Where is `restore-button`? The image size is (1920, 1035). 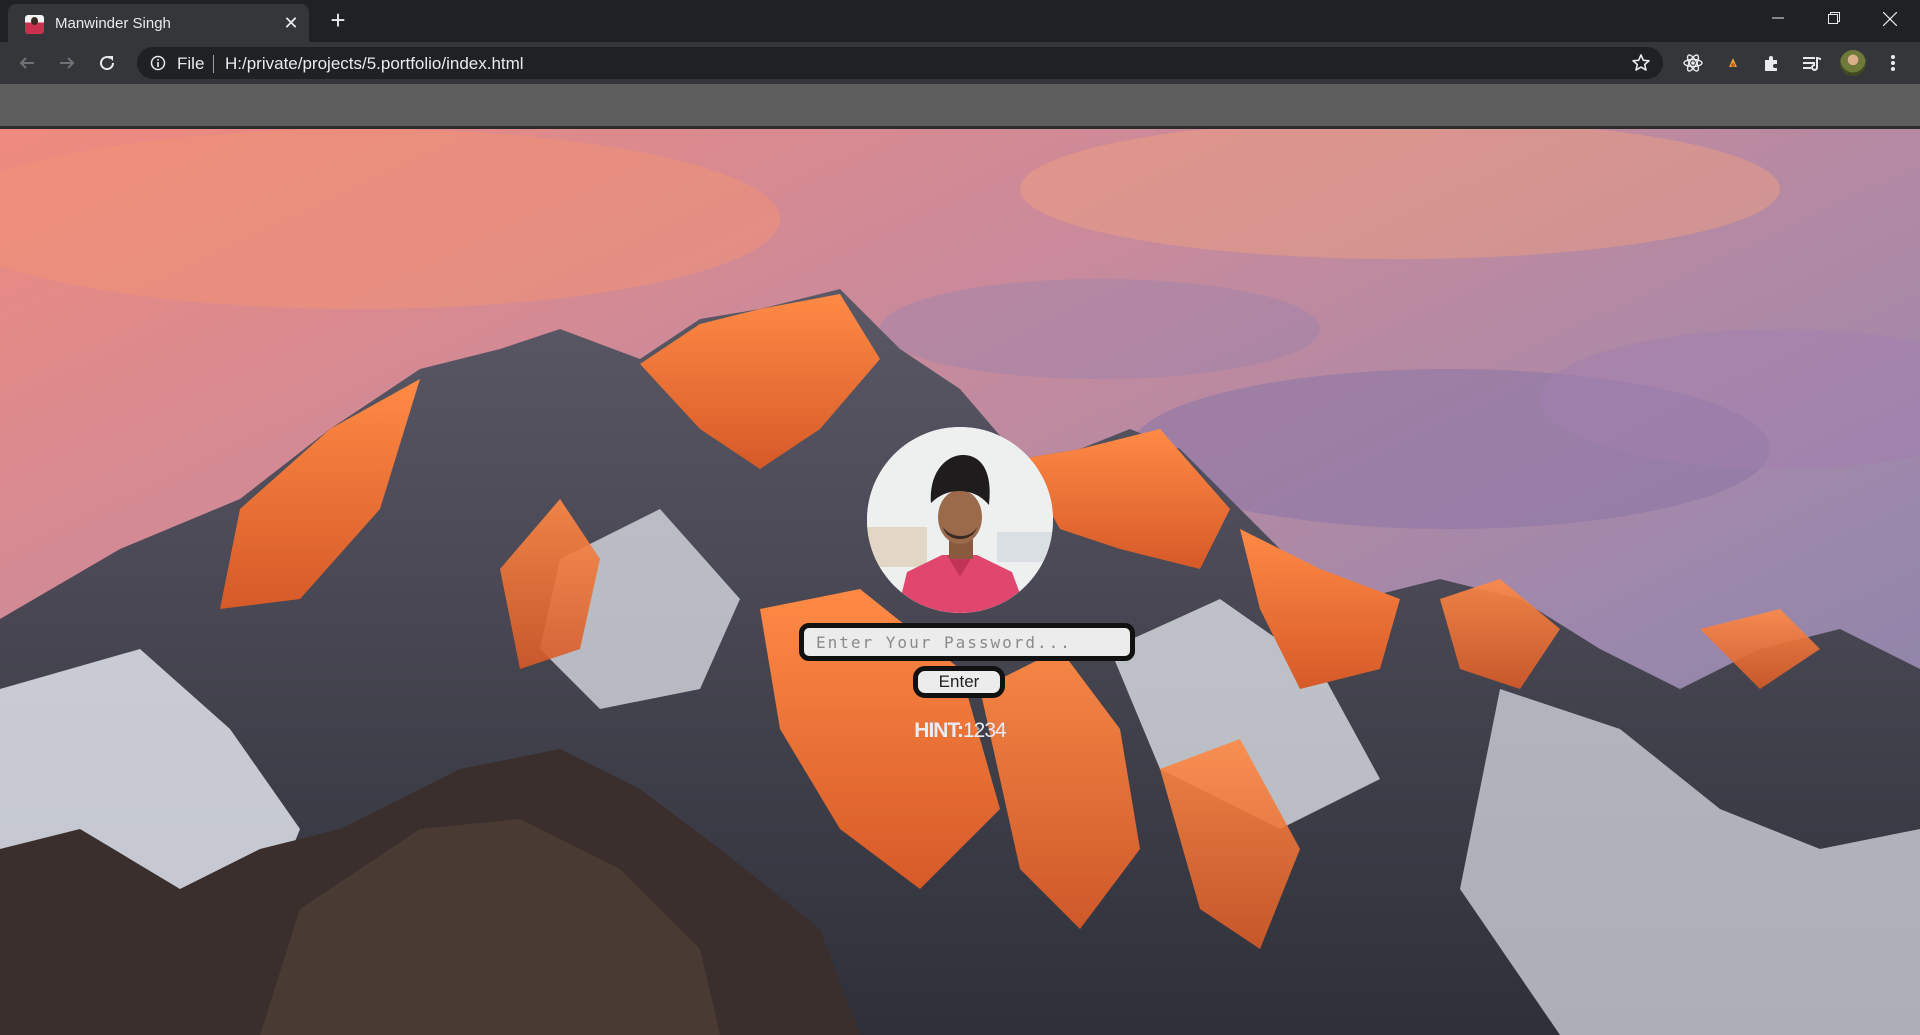 restore-button is located at coordinates (1834, 19).